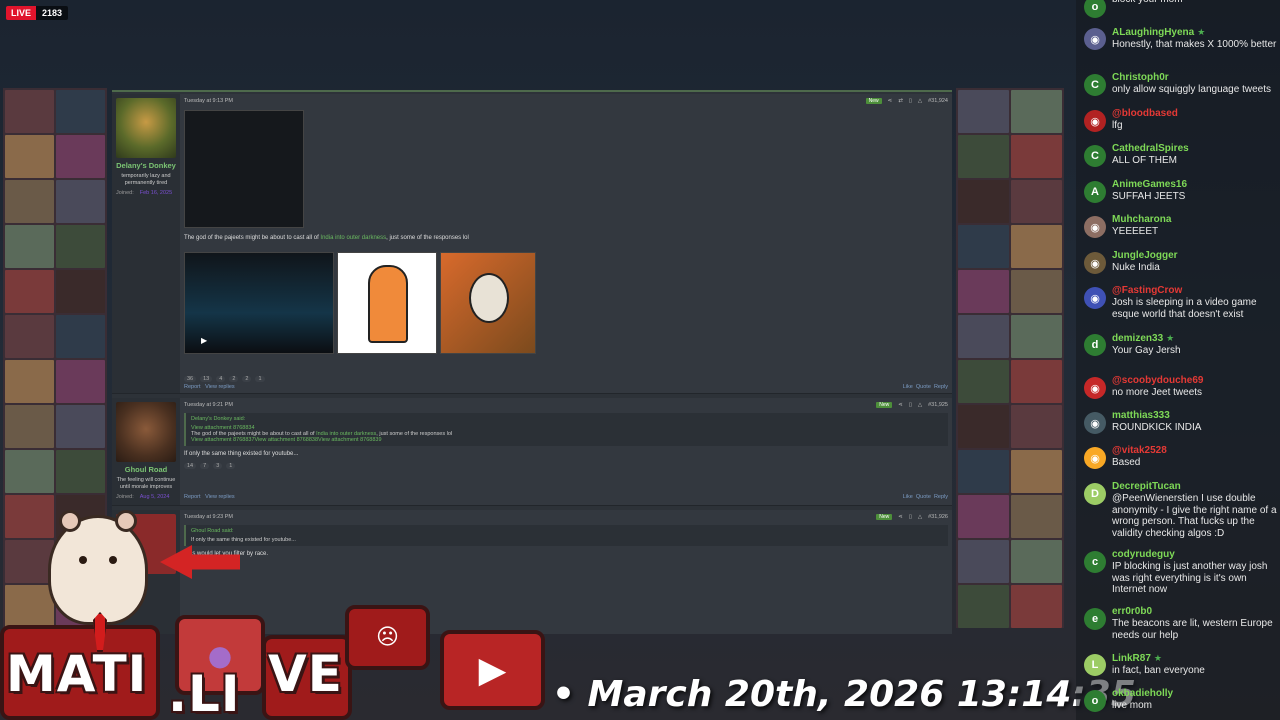  What do you see at coordinates (938, 101) in the screenshot?
I see `post-number: #31,924` at bounding box center [938, 101].